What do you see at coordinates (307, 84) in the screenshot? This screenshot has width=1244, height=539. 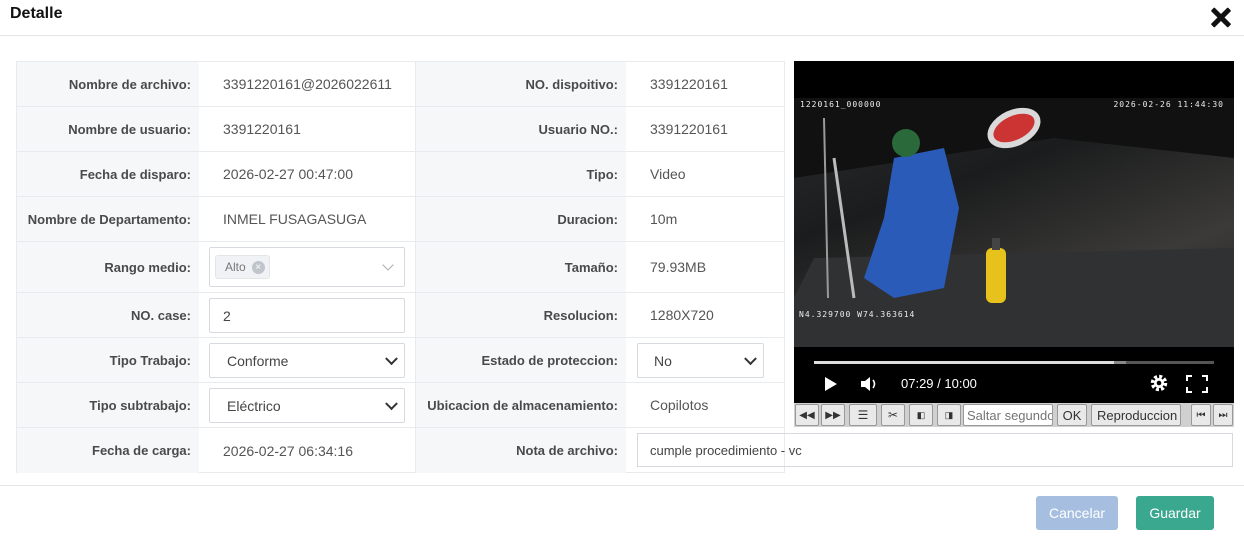 I see `value-nombre-archivo: 3391220161@2026022611` at bounding box center [307, 84].